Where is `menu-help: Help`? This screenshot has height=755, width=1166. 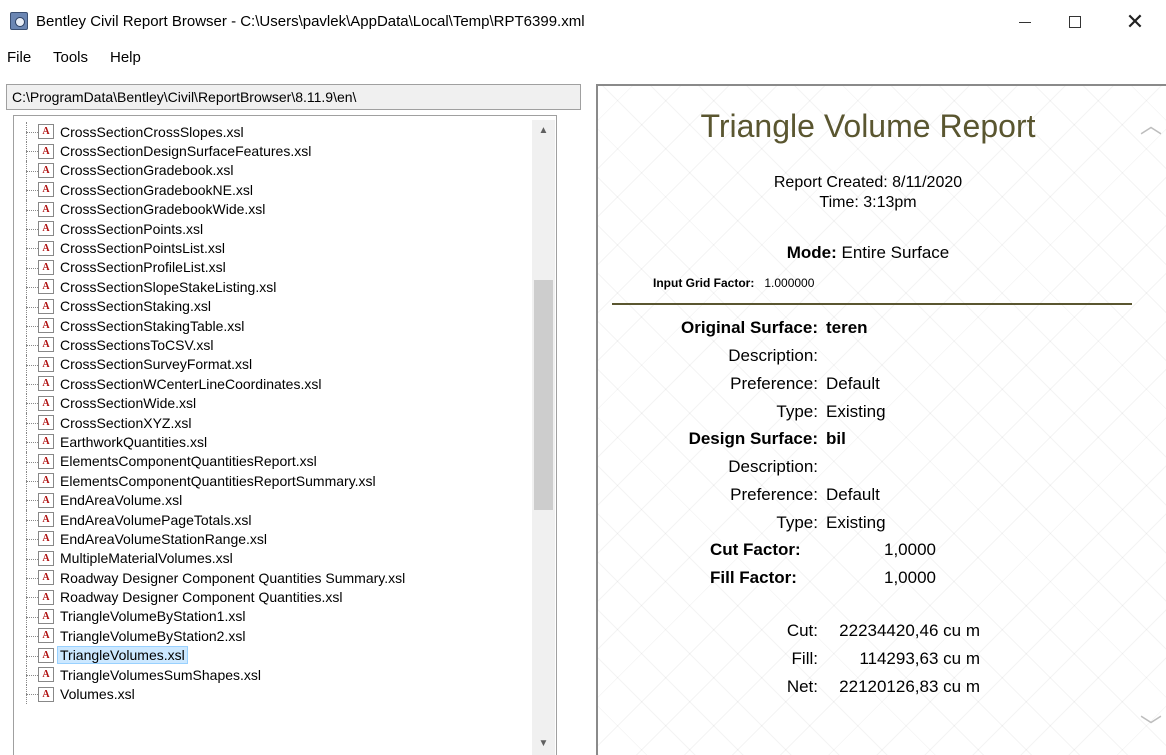 menu-help: Help is located at coordinates (125, 57).